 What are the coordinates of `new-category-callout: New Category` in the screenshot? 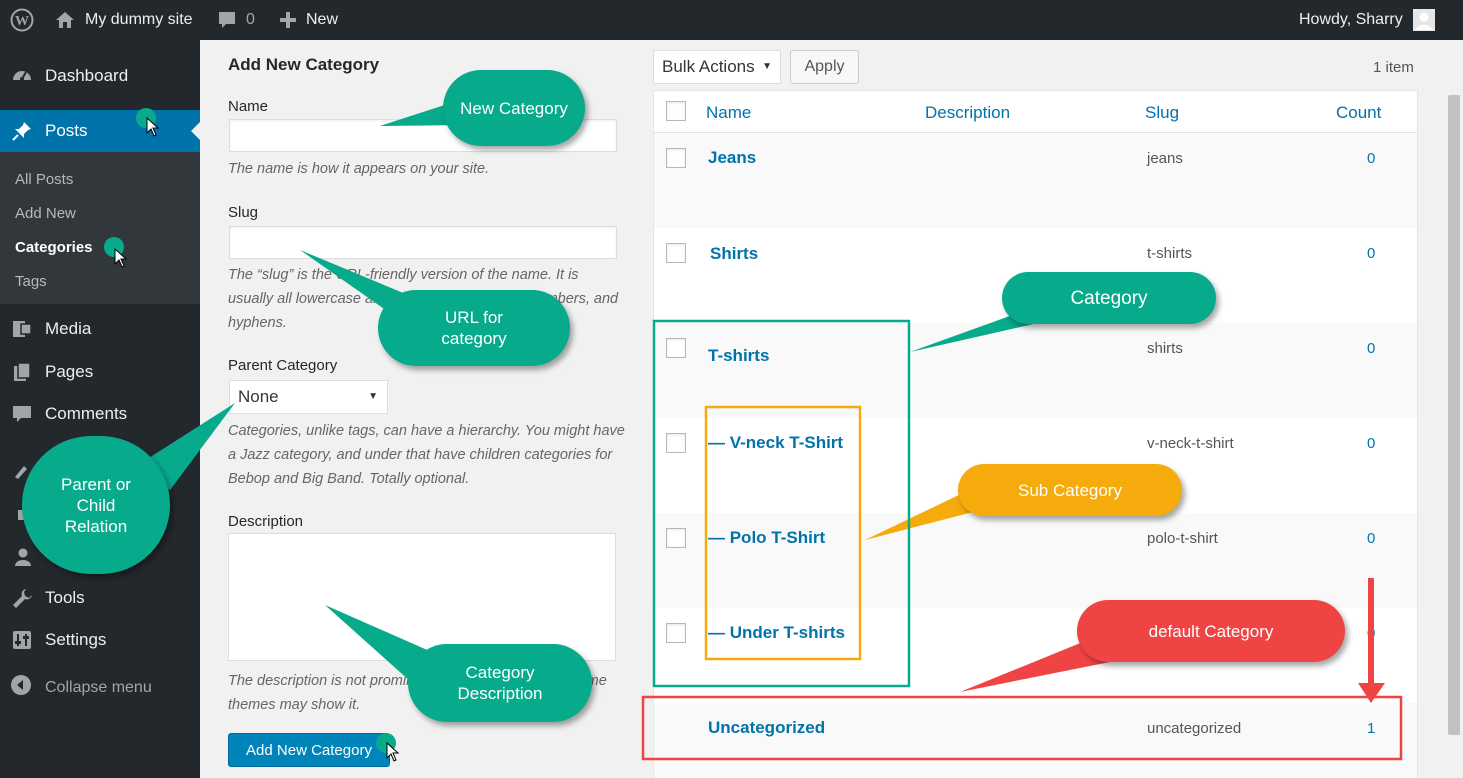 It's located at (514, 108).